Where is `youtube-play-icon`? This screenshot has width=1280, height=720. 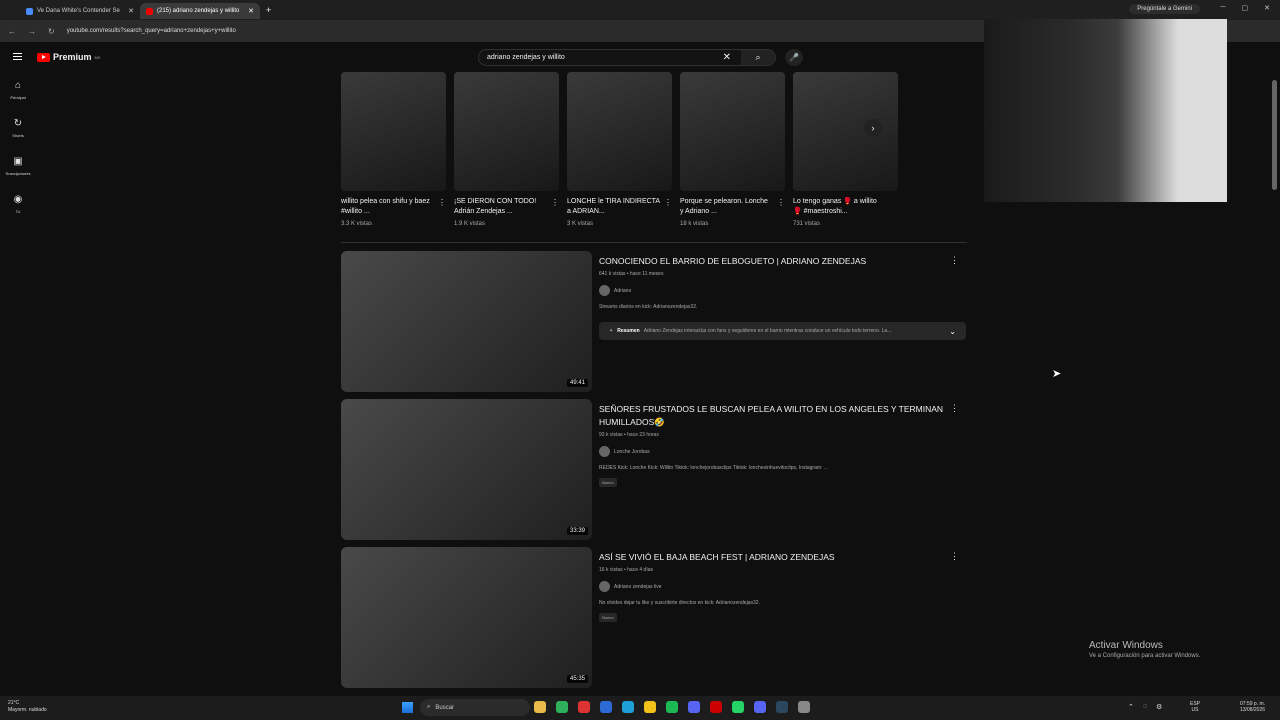
youtube-play-icon is located at coordinates (43, 57).